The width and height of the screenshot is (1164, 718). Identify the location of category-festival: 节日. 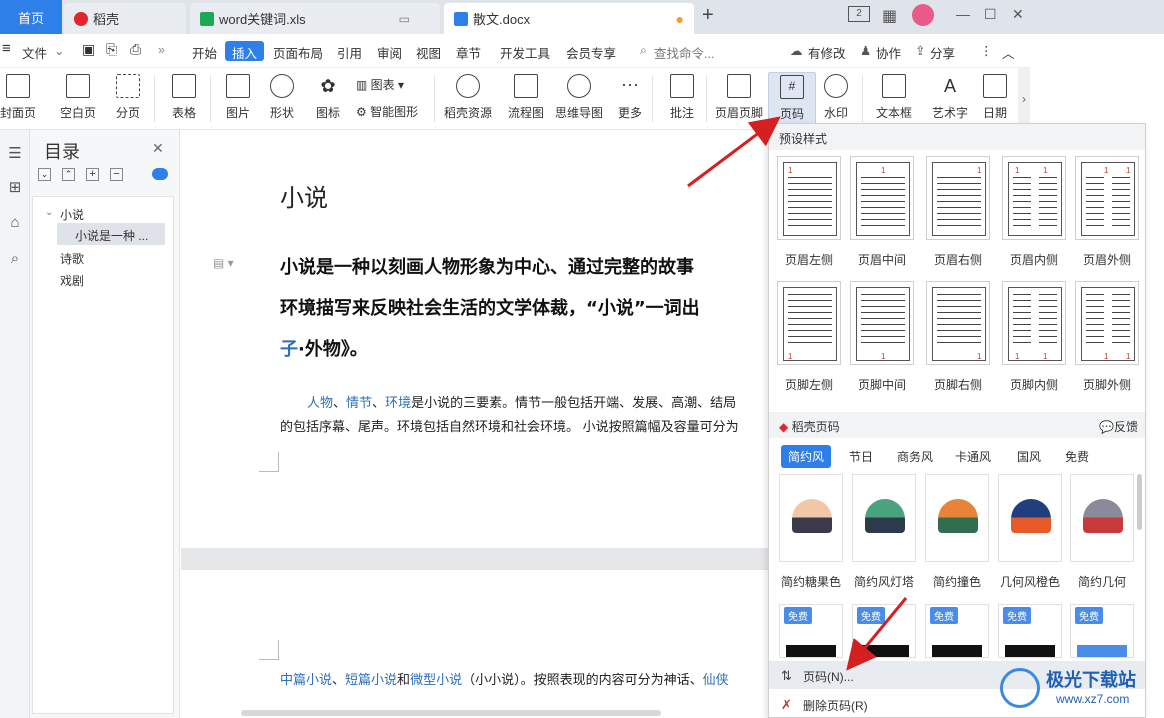
(861, 456).